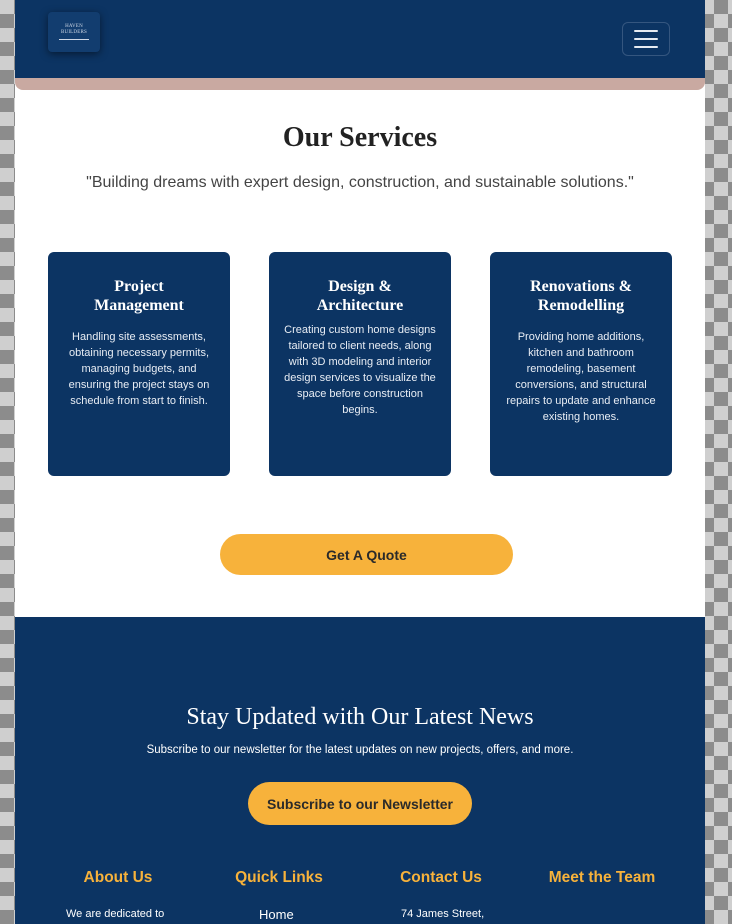 This screenshot has width=732, height=924. Describe the element at coordinates (115, 914) in the screenshot. I see `footer-about-text: We are dedicated to` at that location.